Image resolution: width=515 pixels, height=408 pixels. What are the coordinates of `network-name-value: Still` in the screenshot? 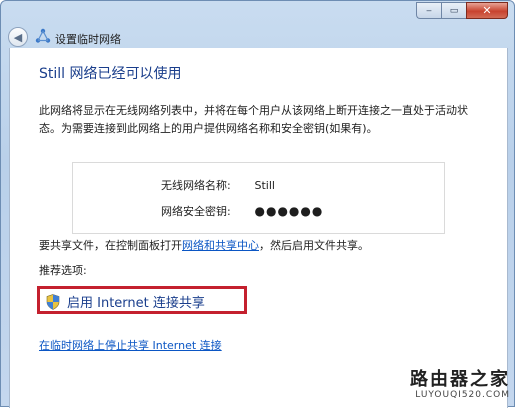 It's located at (264, 185).